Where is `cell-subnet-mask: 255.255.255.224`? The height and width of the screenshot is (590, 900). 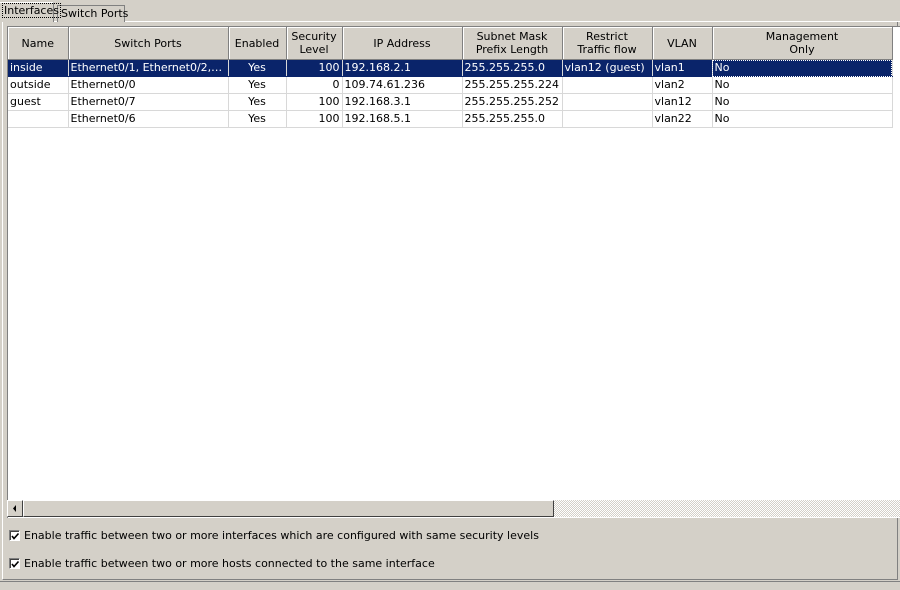
cell-subnet-mask: 255.255.255.224 is located at coordinates (512, 85).